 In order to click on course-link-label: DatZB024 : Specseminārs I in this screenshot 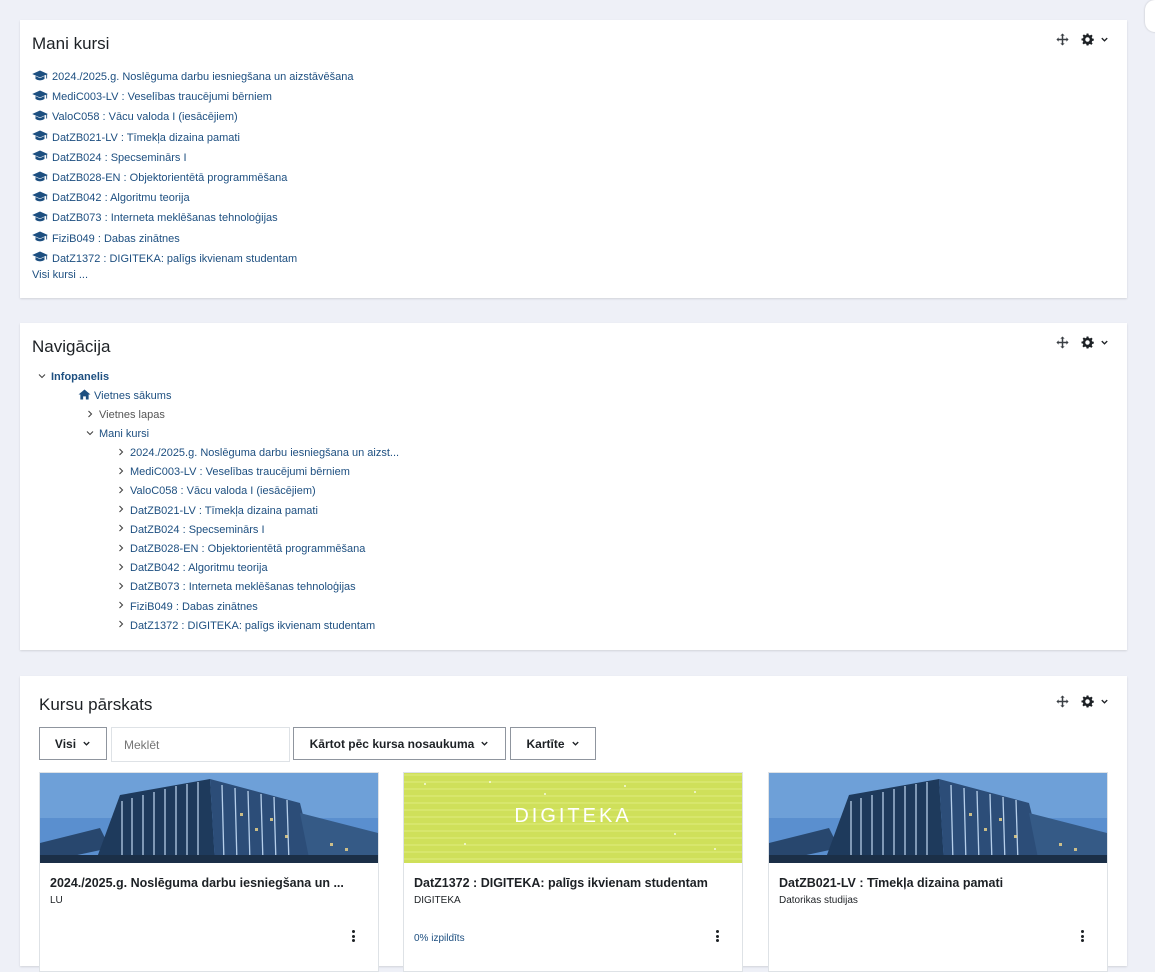, I will do `click(119, 157)`.